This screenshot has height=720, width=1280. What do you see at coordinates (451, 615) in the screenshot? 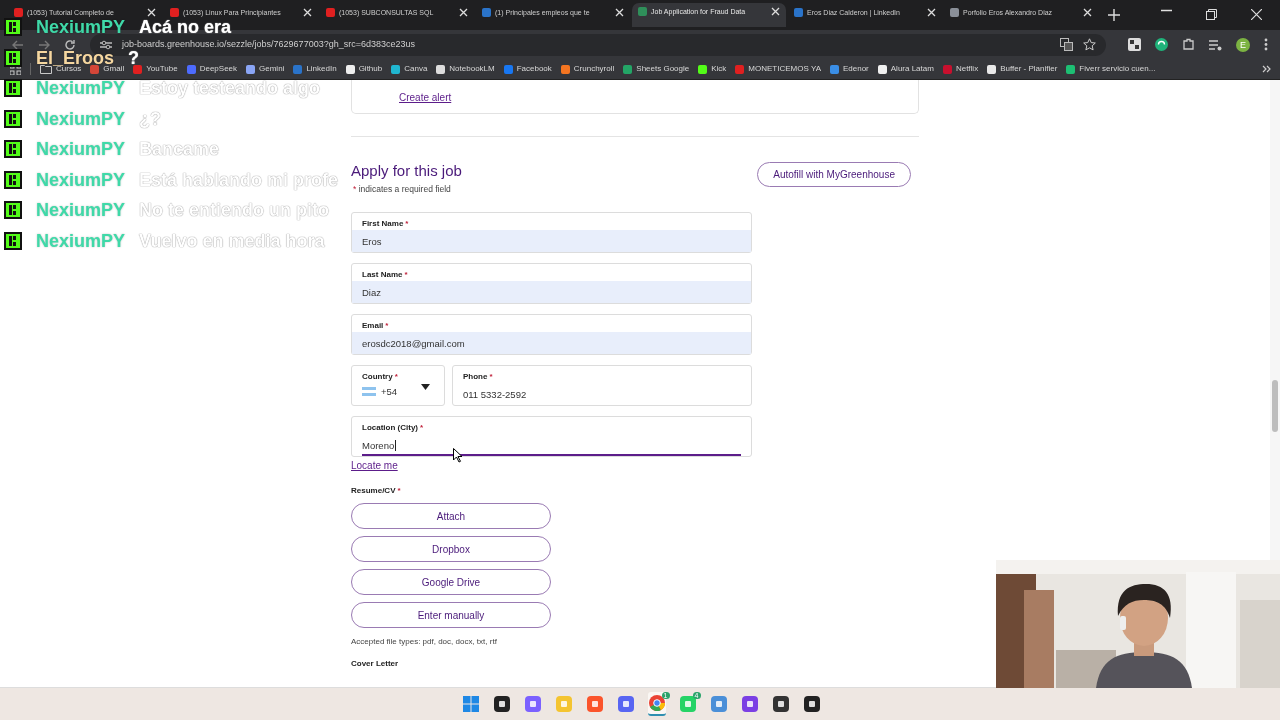
I see `upload-option-button: Enter manually` at bounding box center [451, 615].